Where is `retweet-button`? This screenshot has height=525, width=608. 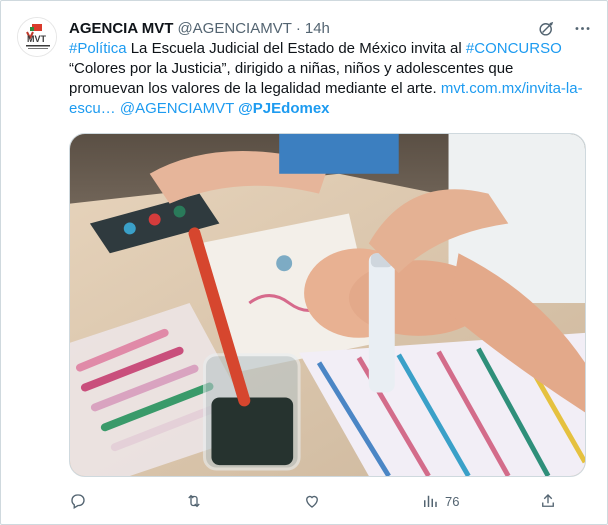 retweet-button is located at coordinates (194, 501).